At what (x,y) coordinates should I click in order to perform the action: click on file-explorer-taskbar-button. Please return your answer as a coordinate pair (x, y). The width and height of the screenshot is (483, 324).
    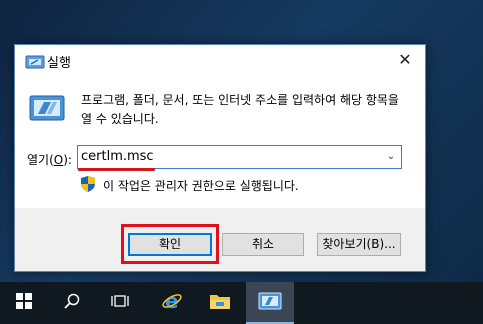
    Looking at the image, I should click on (220, 303).